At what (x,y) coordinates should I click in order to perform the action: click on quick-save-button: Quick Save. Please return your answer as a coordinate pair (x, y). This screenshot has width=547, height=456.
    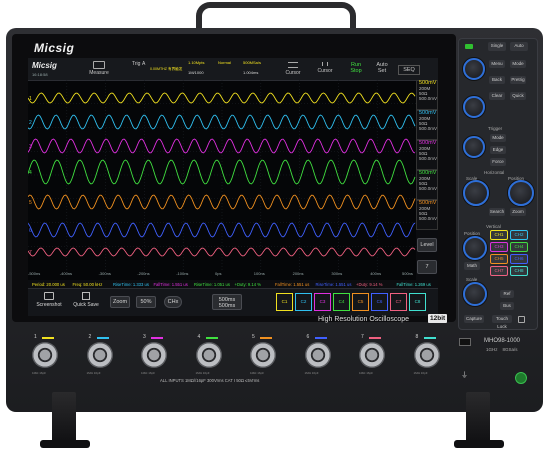
    Looking at the image, I should click on (86, 300).